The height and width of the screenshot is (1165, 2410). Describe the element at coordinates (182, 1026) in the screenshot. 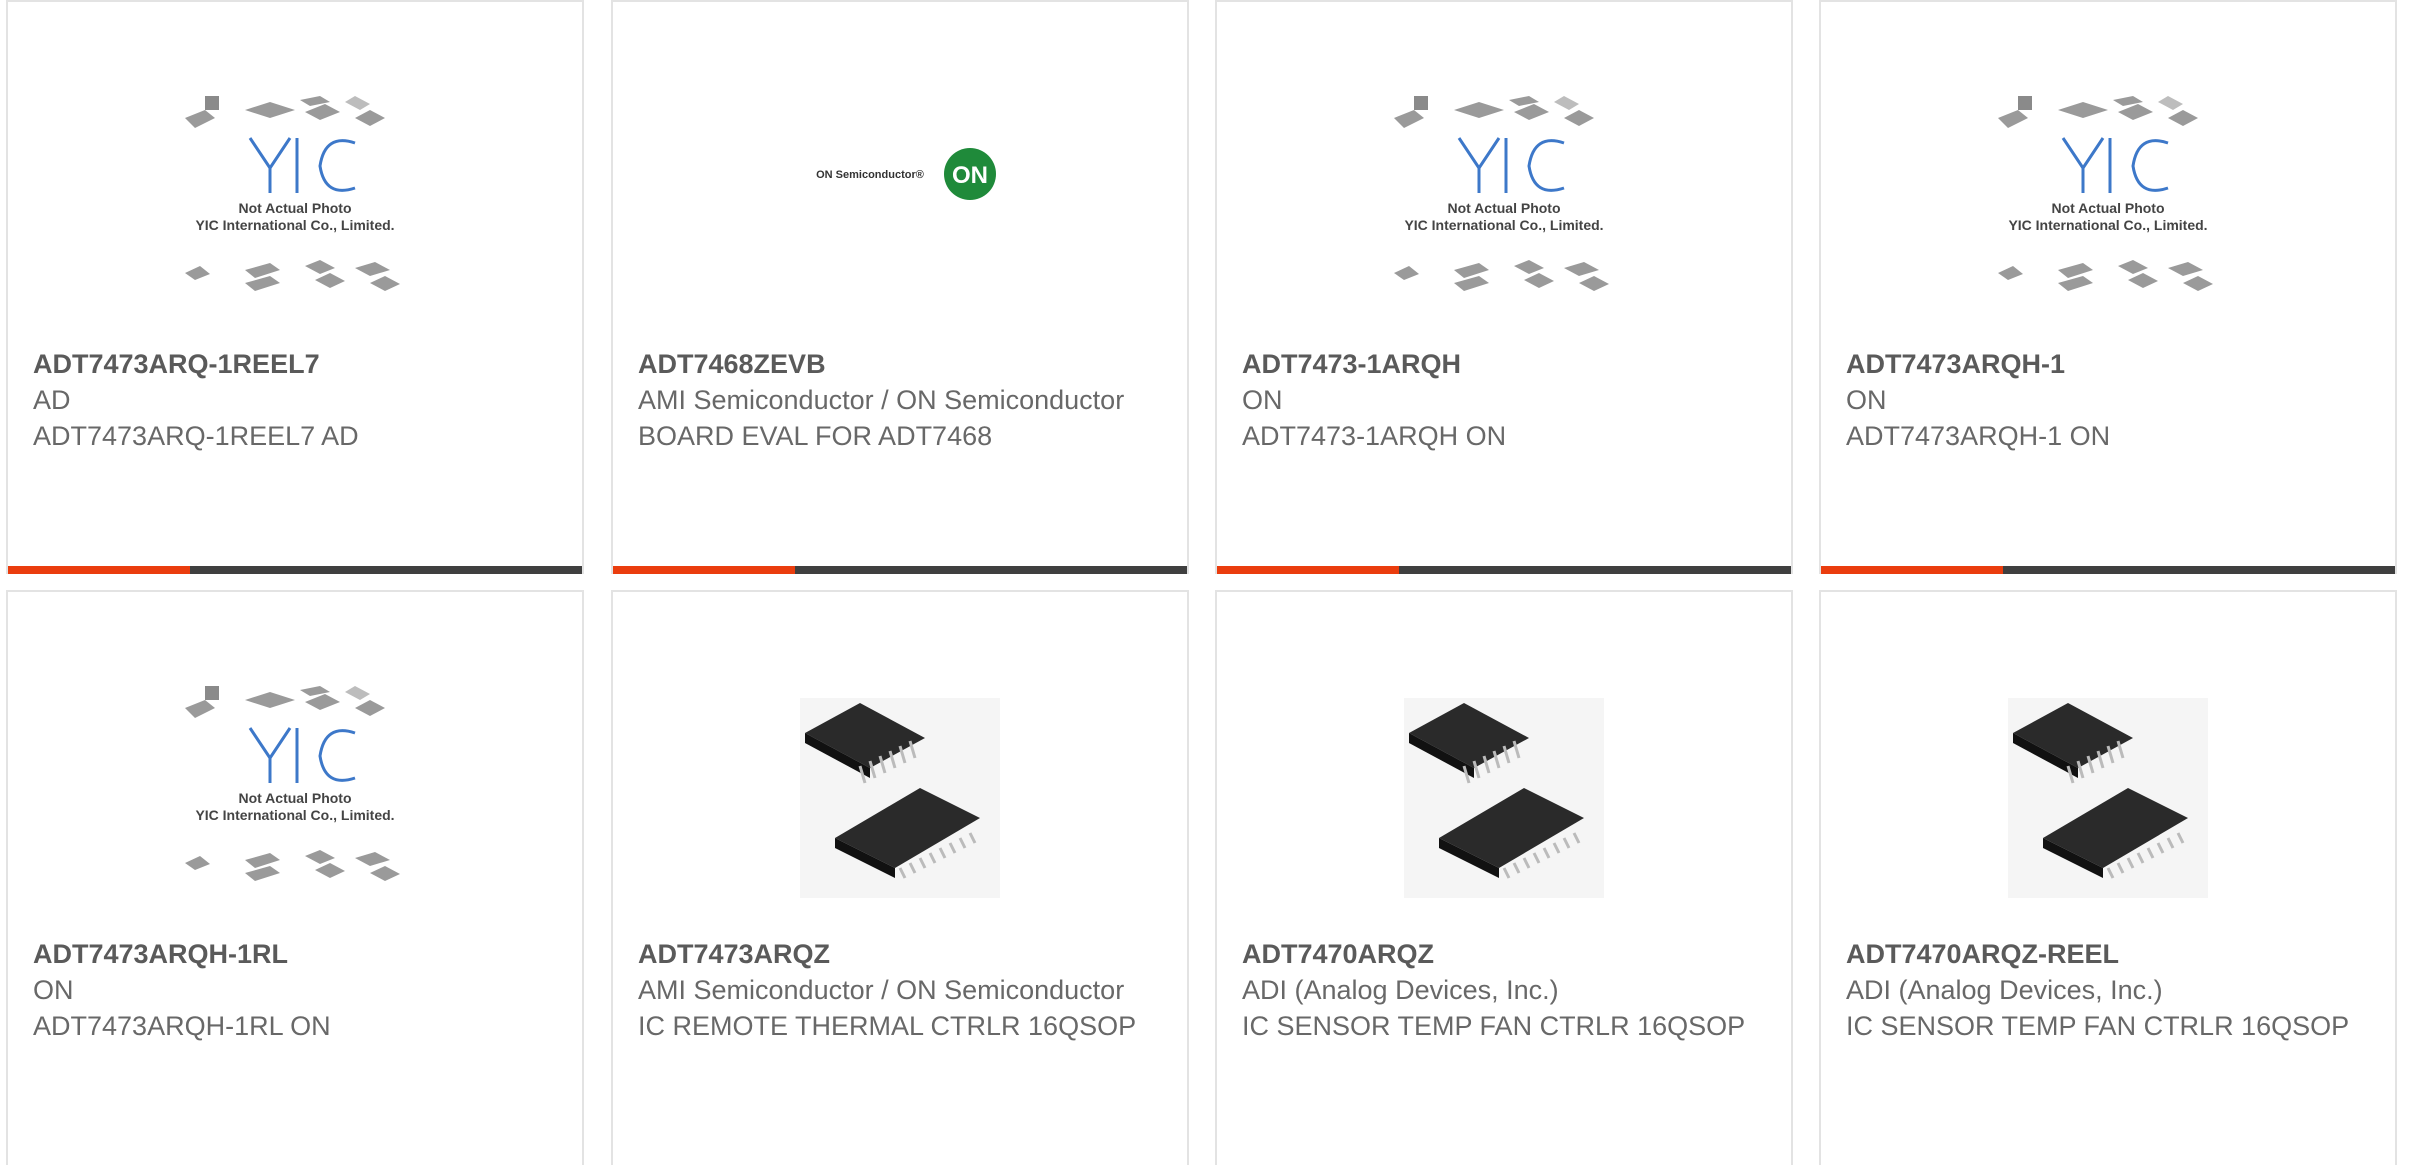

I see `description: ADT7473ARQH-1RL ON` at that location.